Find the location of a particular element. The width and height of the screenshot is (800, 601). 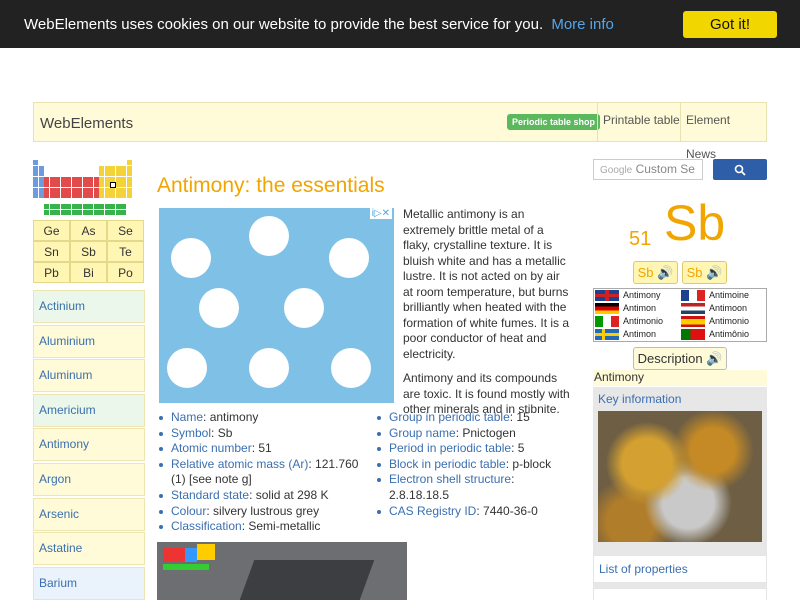

fact-label: Block in periodic table is located at coordinates (447, 464).